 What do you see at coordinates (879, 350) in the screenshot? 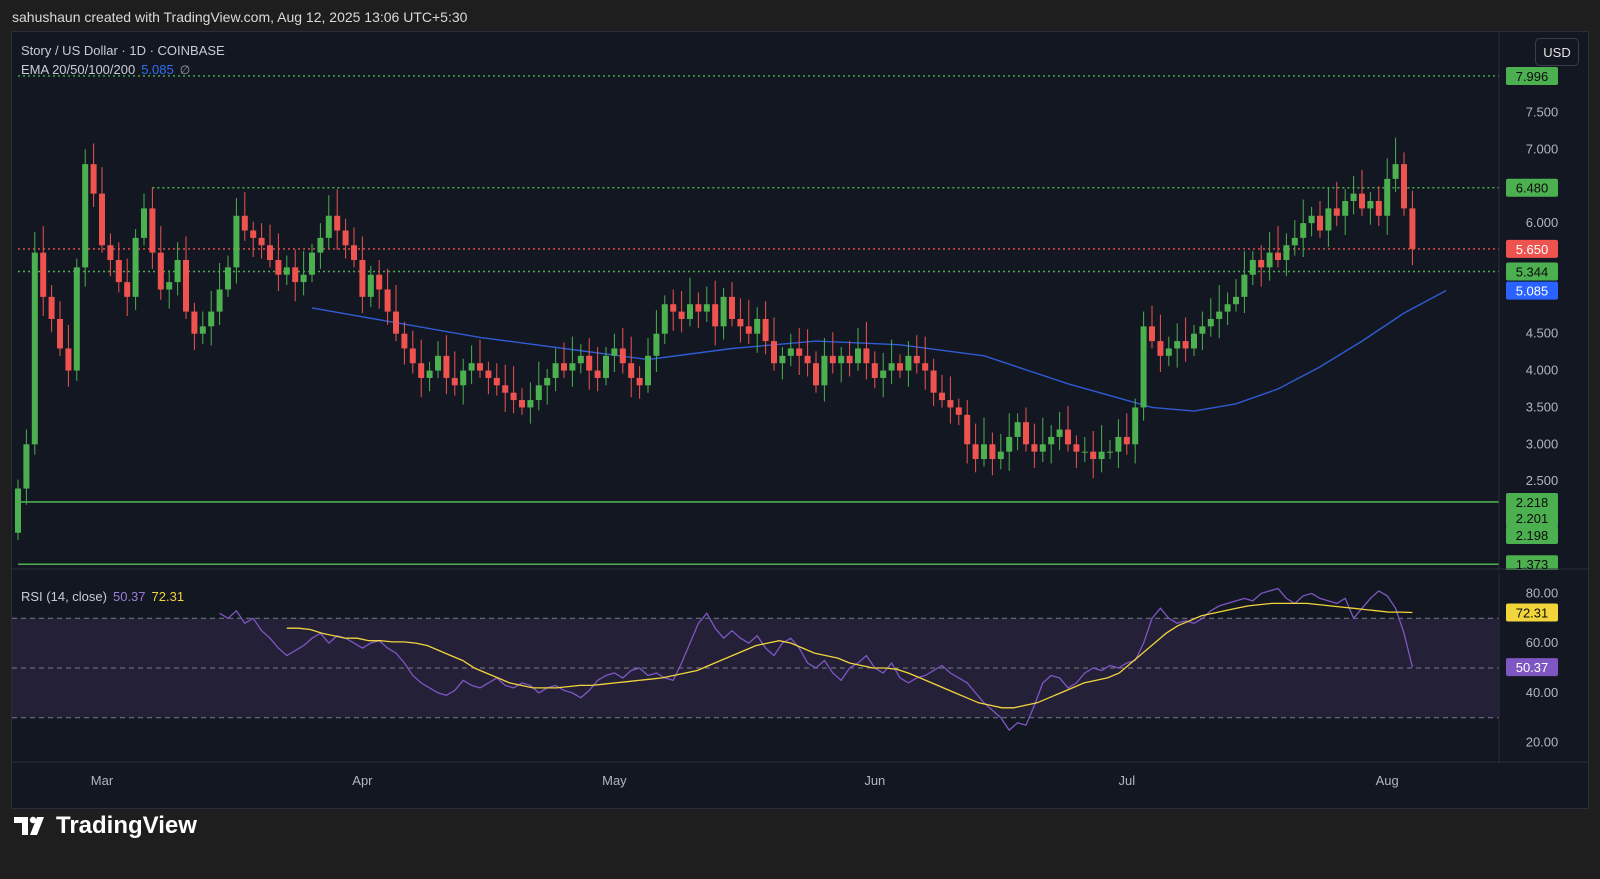
I see `ema-line` at bounding box center [879, 350].